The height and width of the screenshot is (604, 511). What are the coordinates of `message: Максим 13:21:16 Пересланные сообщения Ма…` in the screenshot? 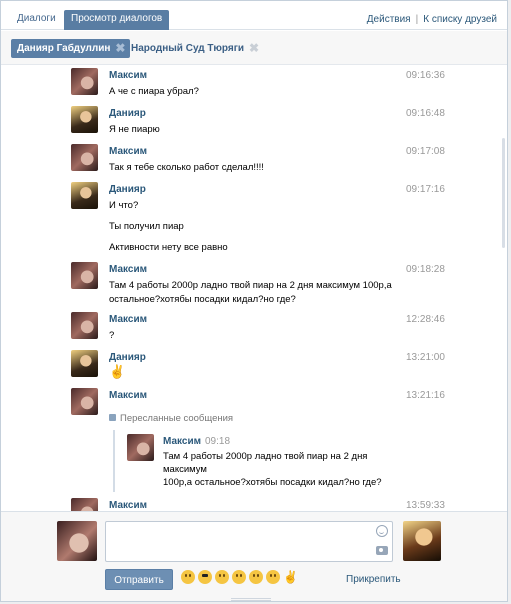 It's located at (258, 443).